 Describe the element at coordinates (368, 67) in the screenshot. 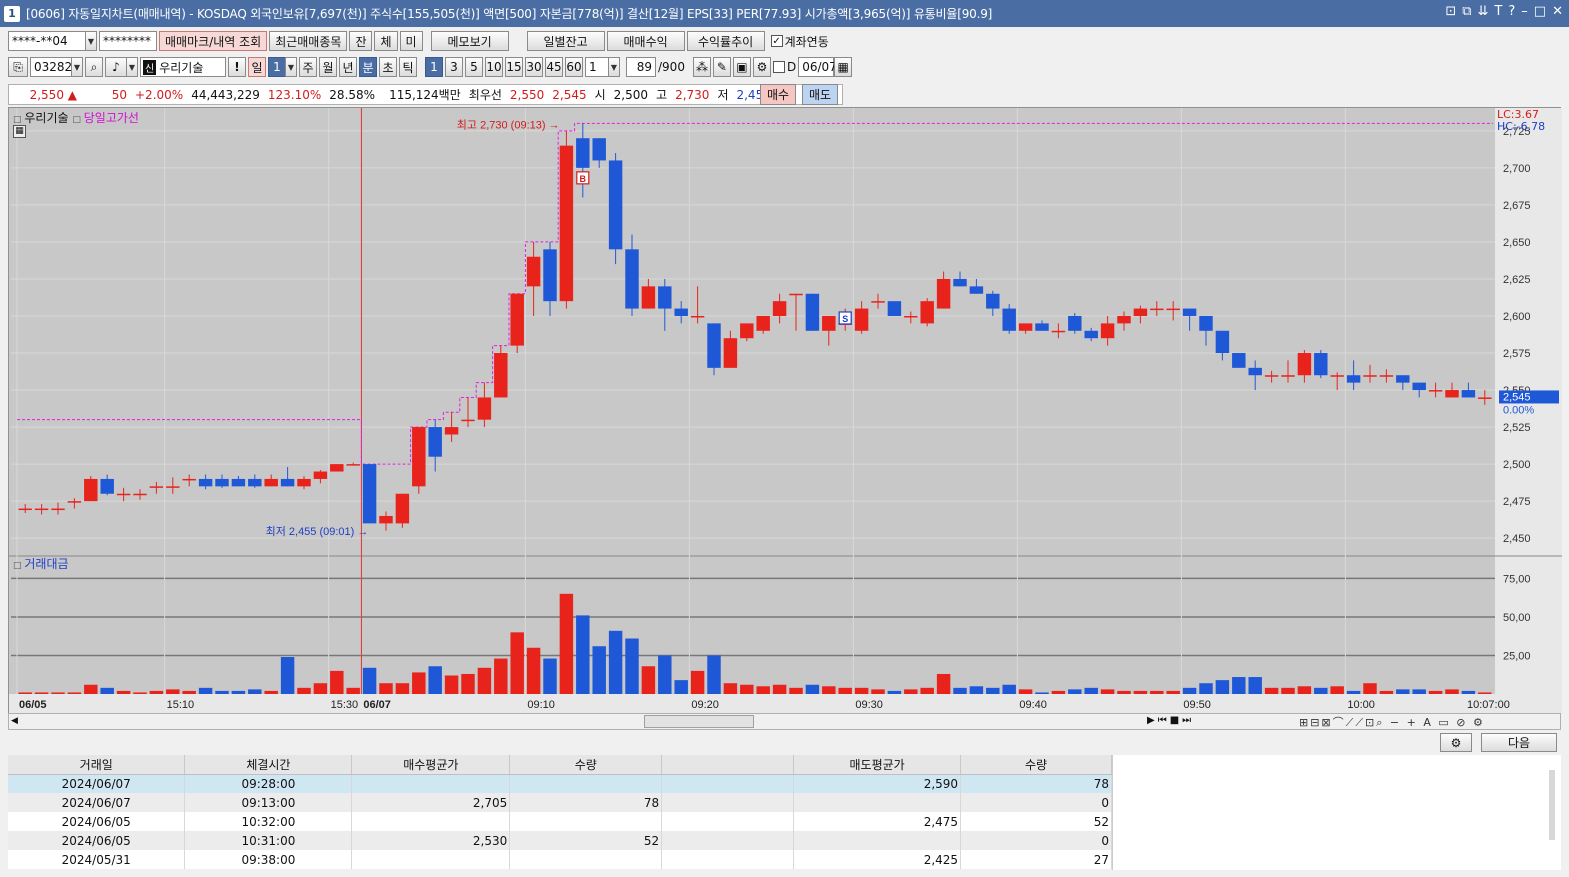

I see `period-minute-tab: 분` at that location.